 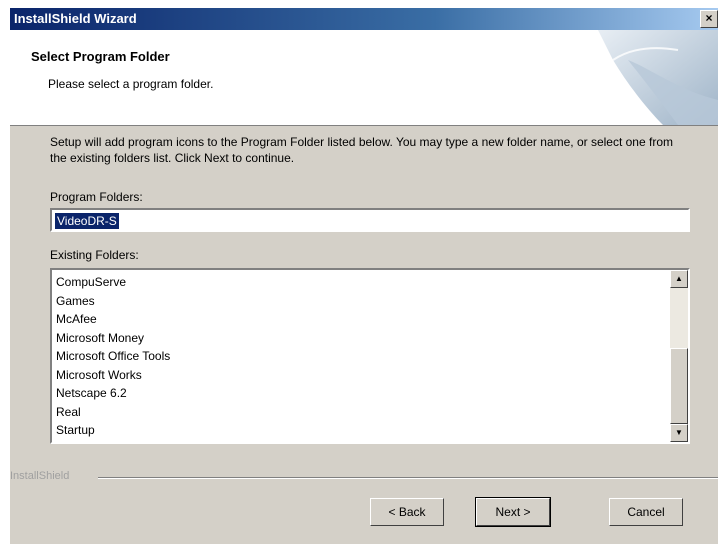 What do you see at coordinates (646, 512) in the screenshot?
I see `cancel-button: Cancel` at bounding box center [646, 512].